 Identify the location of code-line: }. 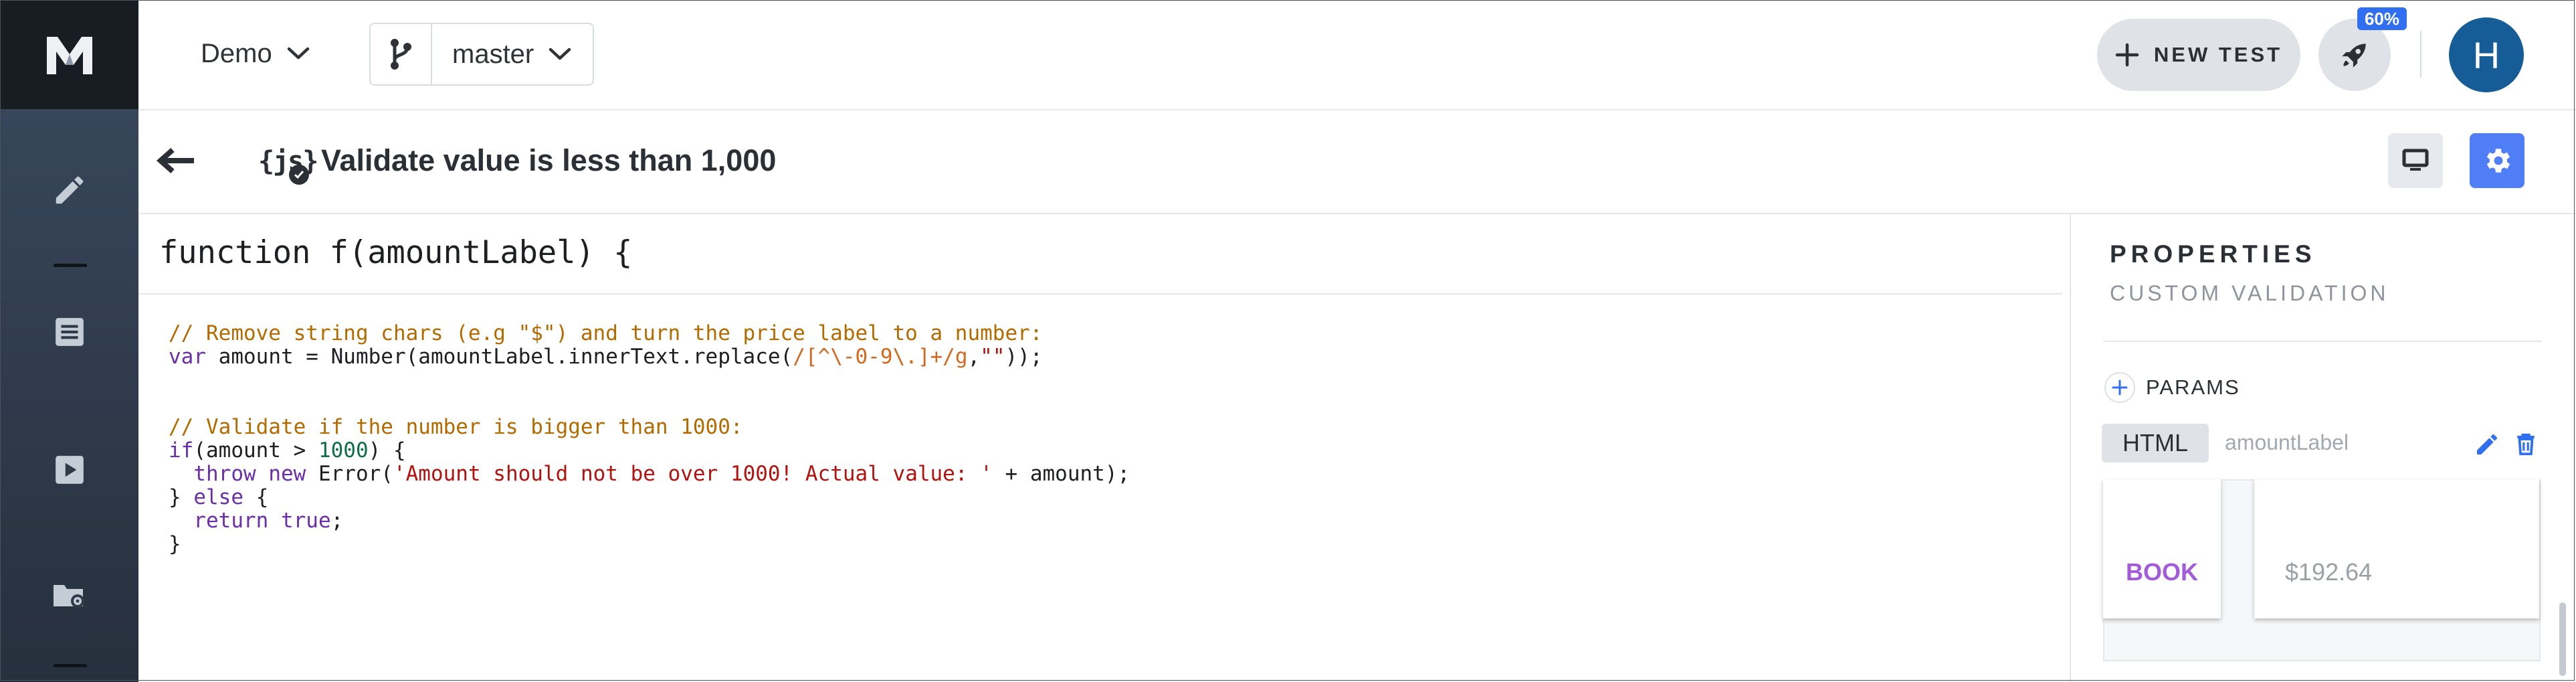
(649, 544).